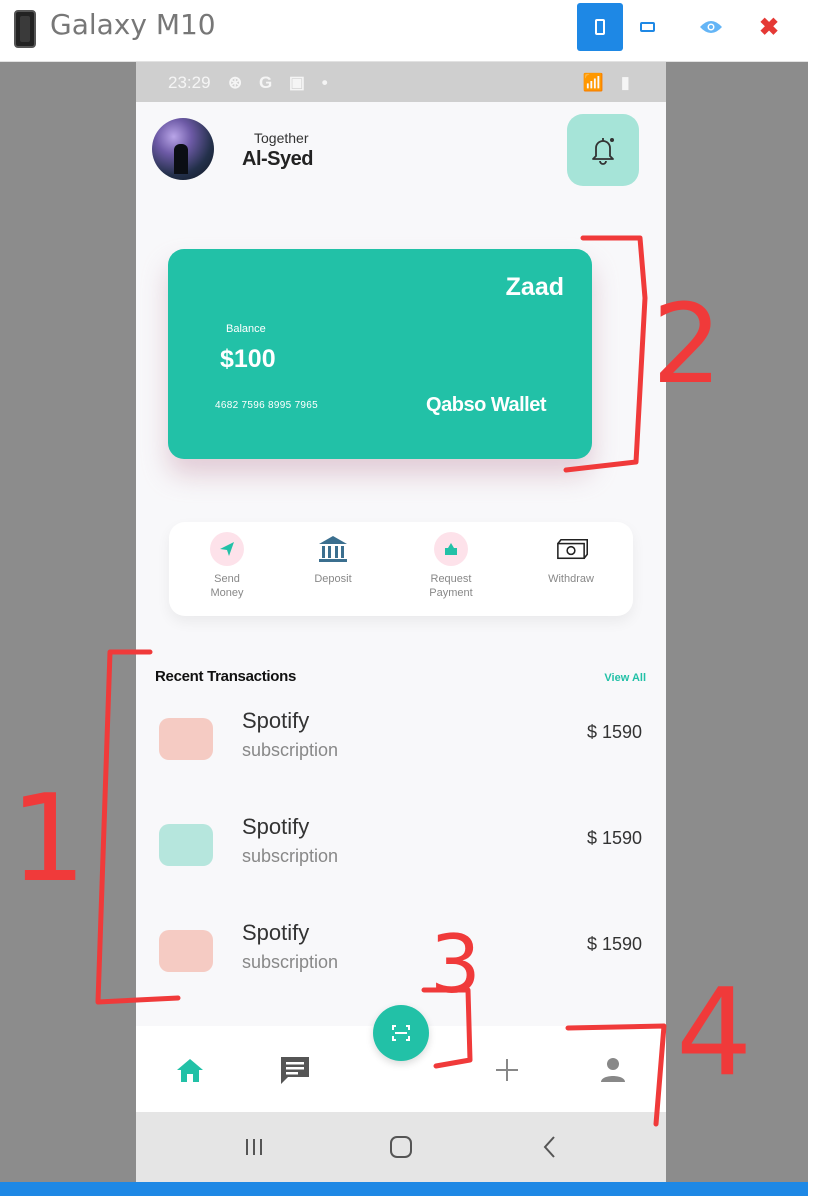  I want to click on notification-button, so click(603, 150).